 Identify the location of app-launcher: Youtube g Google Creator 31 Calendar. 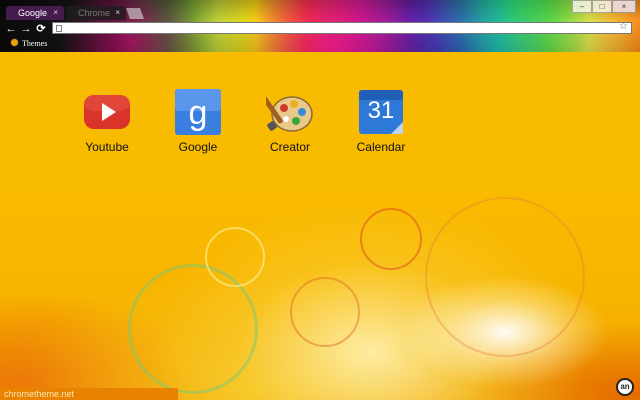
(272, 123).